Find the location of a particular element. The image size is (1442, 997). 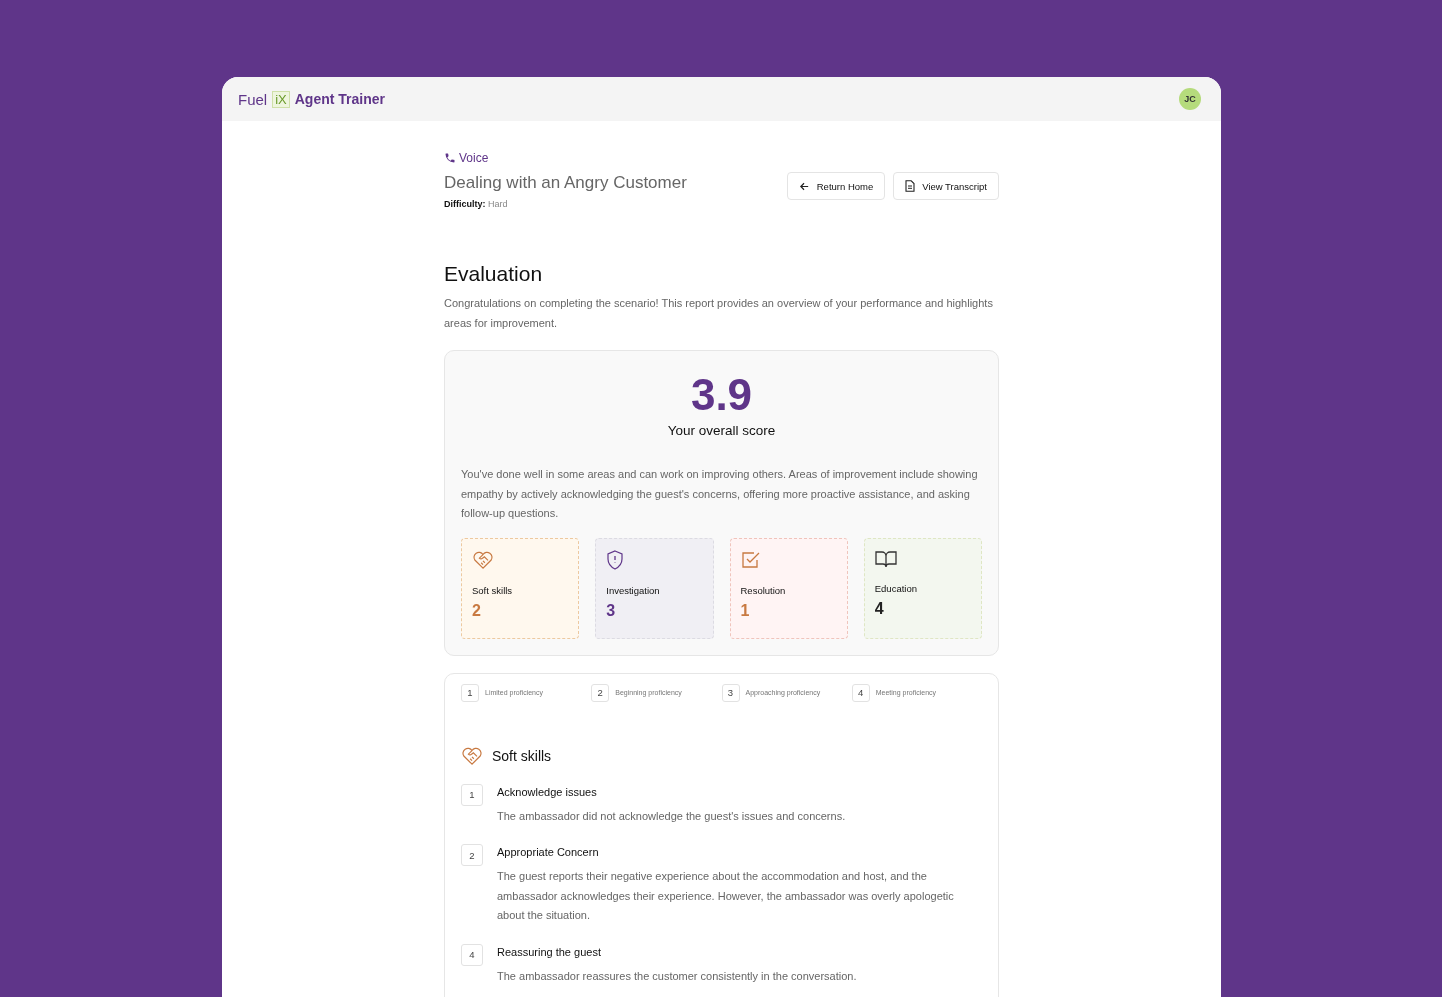

category-card: Resolution 1 is located at coordinates (788, 588).